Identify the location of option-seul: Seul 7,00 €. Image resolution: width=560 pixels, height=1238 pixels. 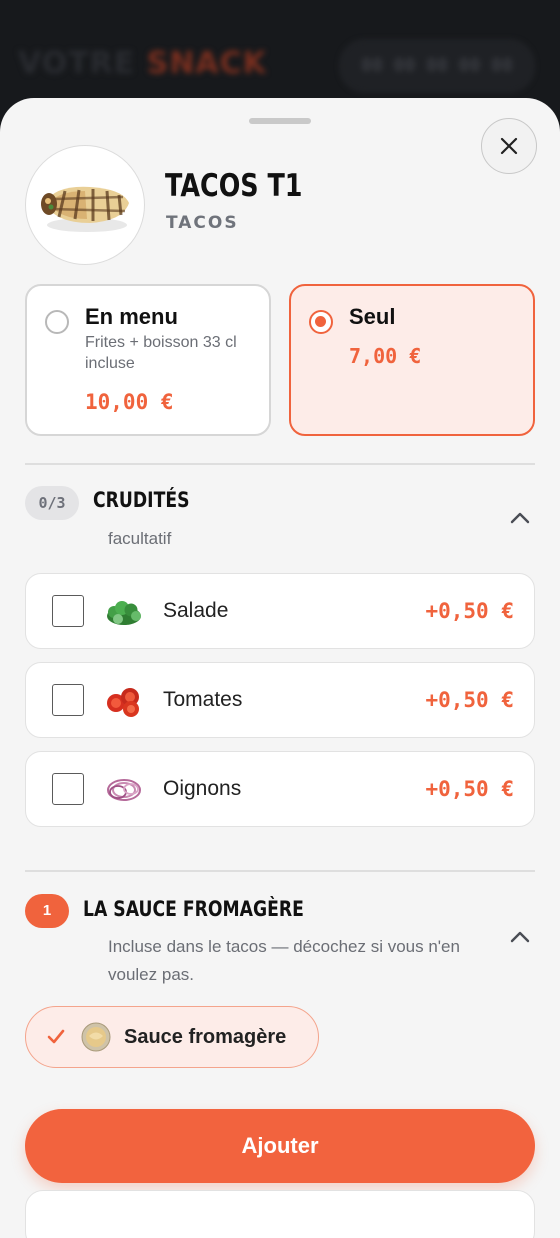
(412, 360).